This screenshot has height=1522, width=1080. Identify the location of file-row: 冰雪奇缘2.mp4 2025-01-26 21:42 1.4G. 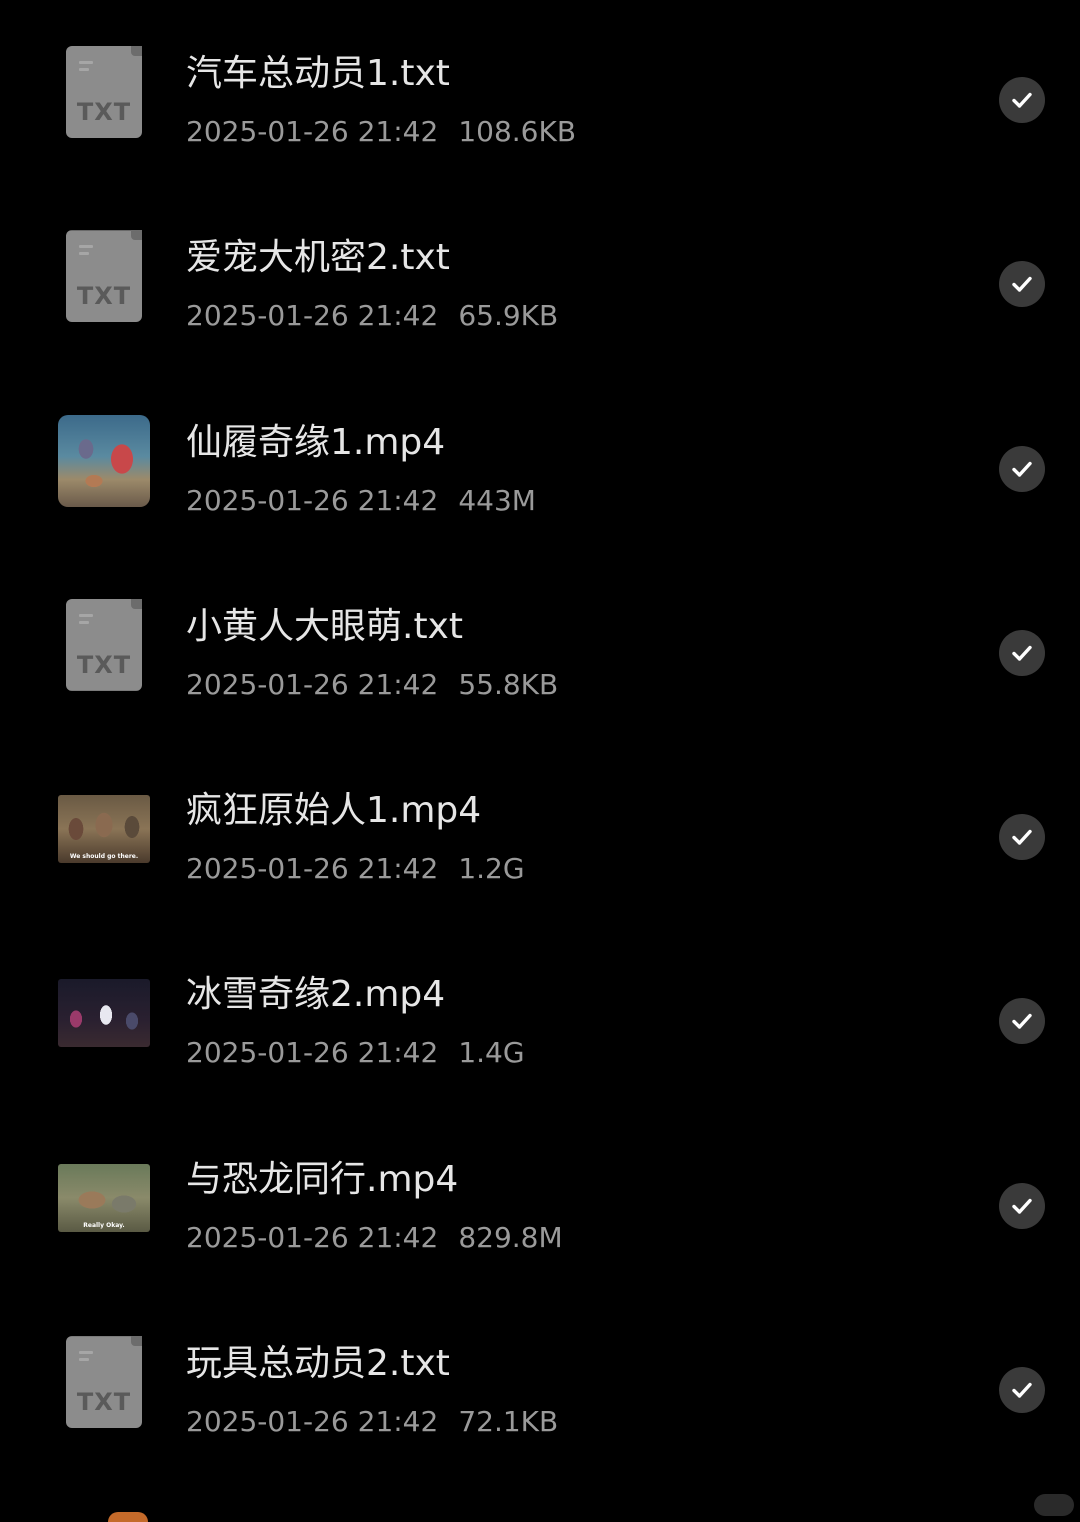
(540, 1021).